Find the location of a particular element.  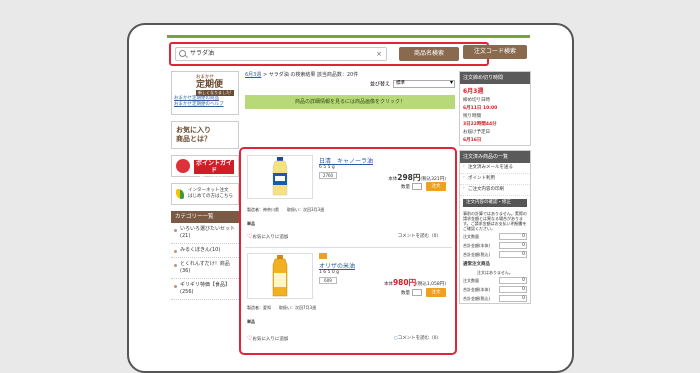

teiki-link-help: おまかせ定期便のヘルプ is located at coordinates (205, 105).